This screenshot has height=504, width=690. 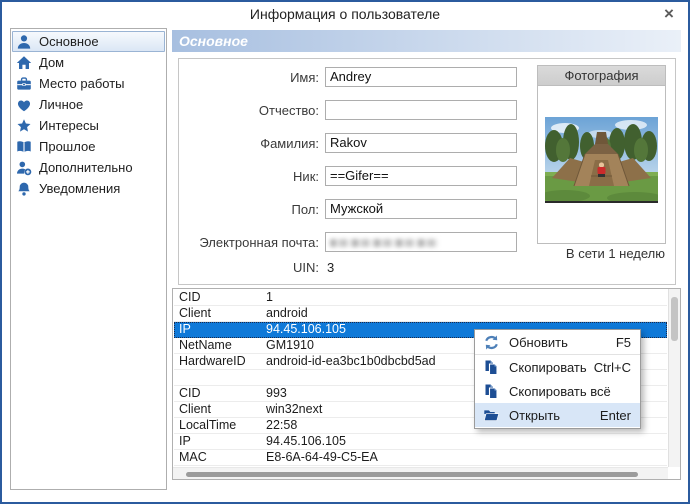 What do you see at coordinates (426, 41) in the screenshot?
I see `section-header: Основное` at bounding box center [426, 41].